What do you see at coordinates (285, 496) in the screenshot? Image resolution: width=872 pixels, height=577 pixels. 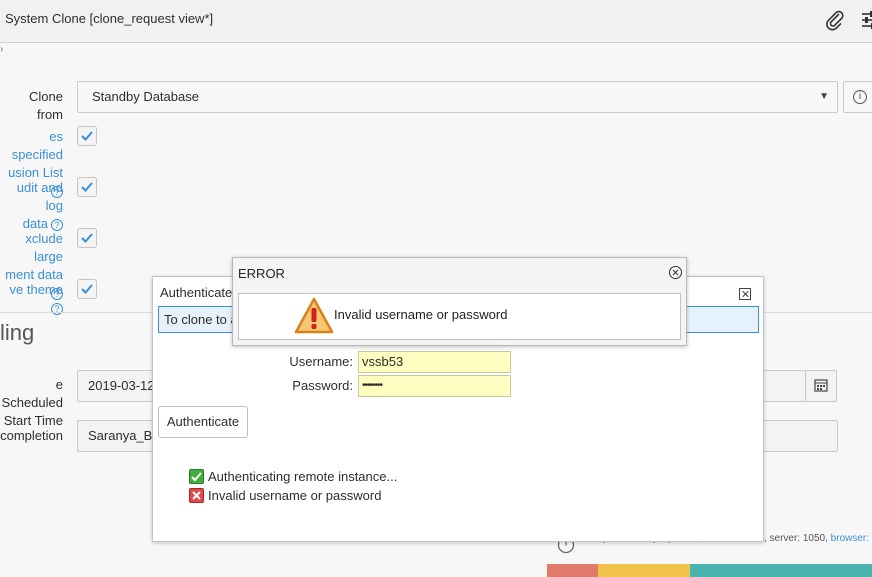 I see `status-error-row: Invalid username or password` at bounding box center [285, 496].